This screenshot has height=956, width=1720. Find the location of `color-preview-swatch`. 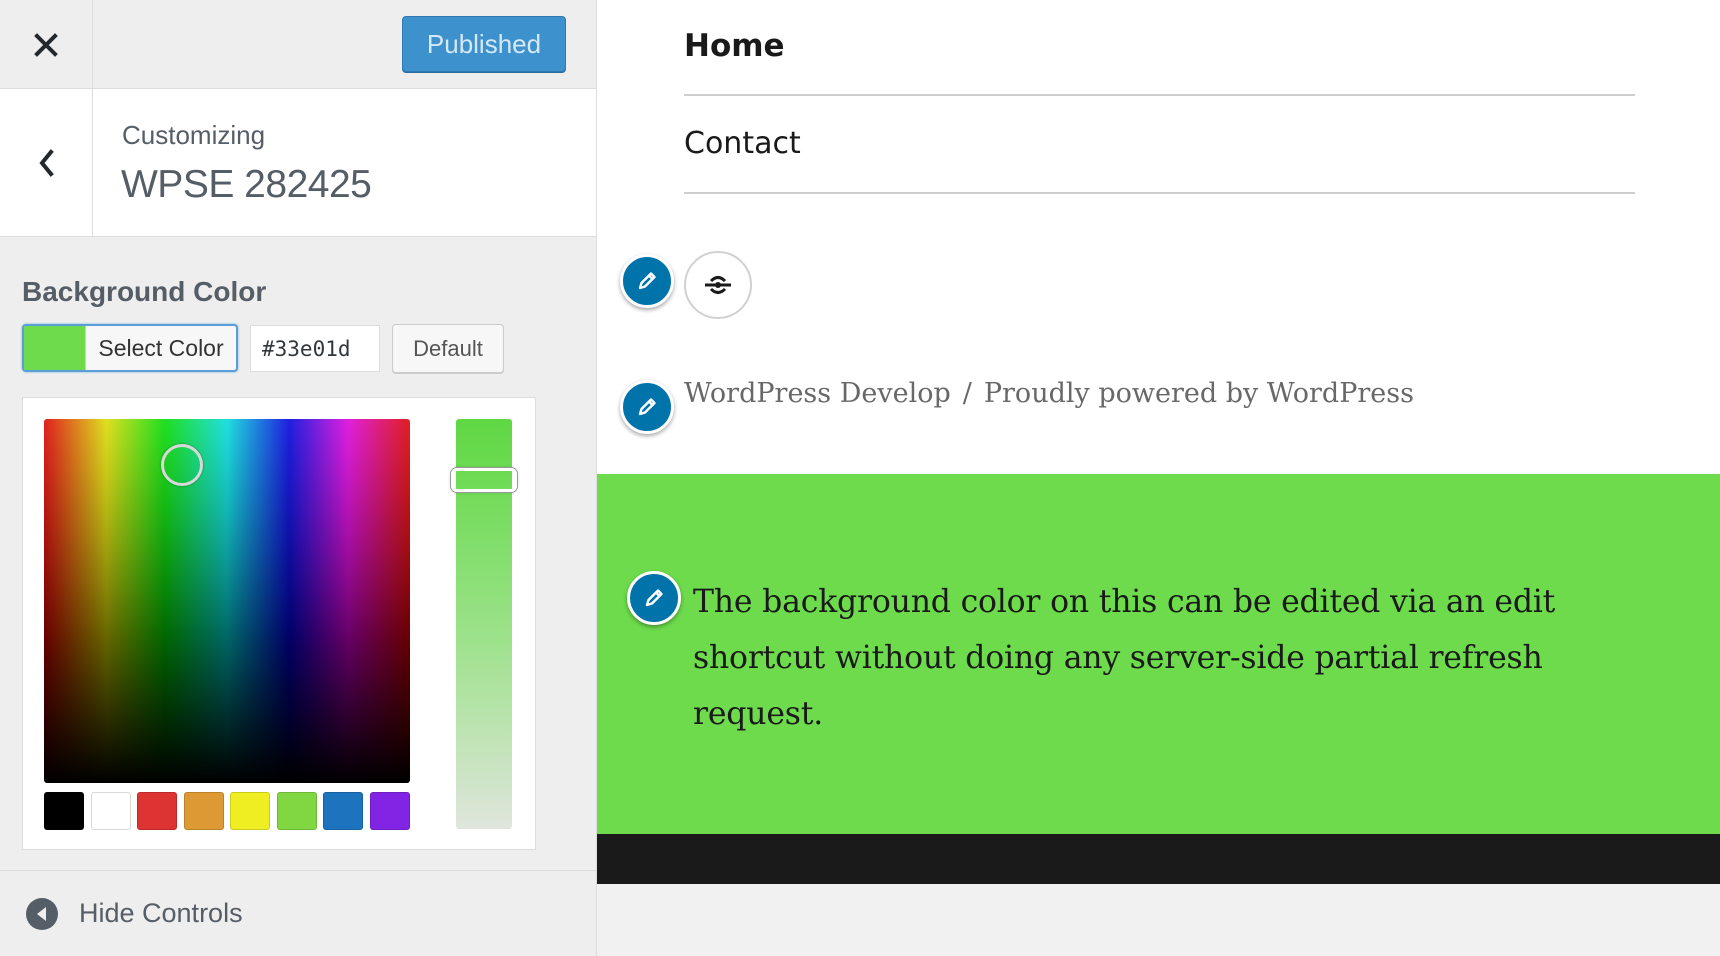

color-preview-swatch is located at coordinates (55, 348).